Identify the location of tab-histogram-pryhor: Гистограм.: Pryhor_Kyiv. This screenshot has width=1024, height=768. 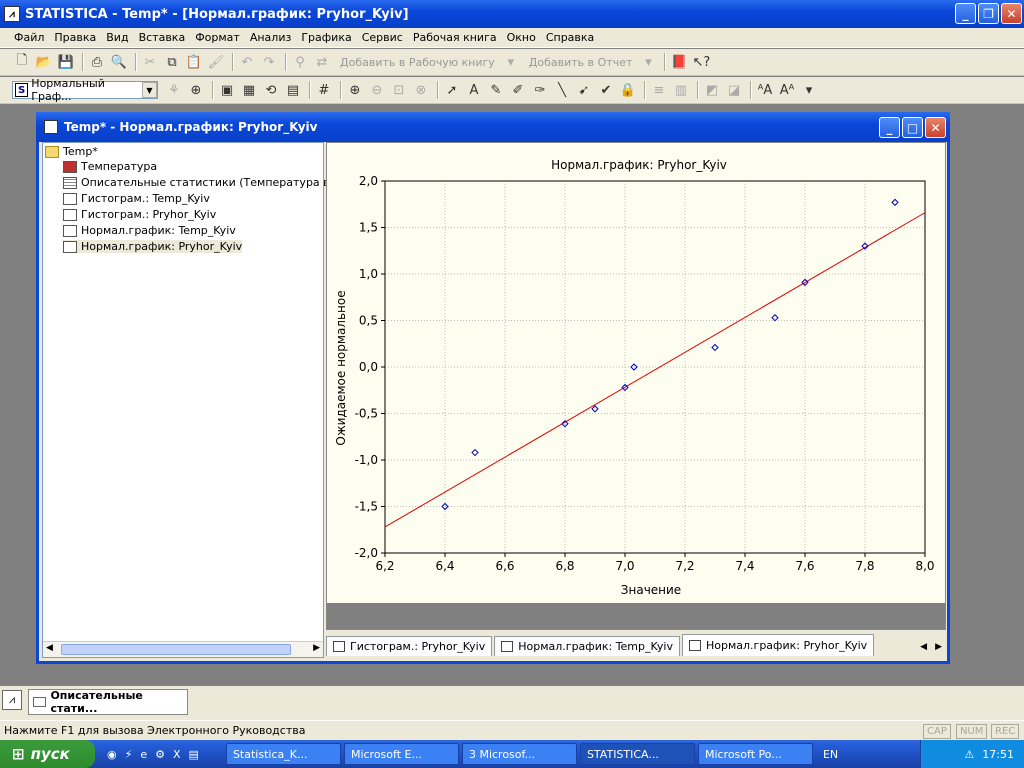
(409, 646).